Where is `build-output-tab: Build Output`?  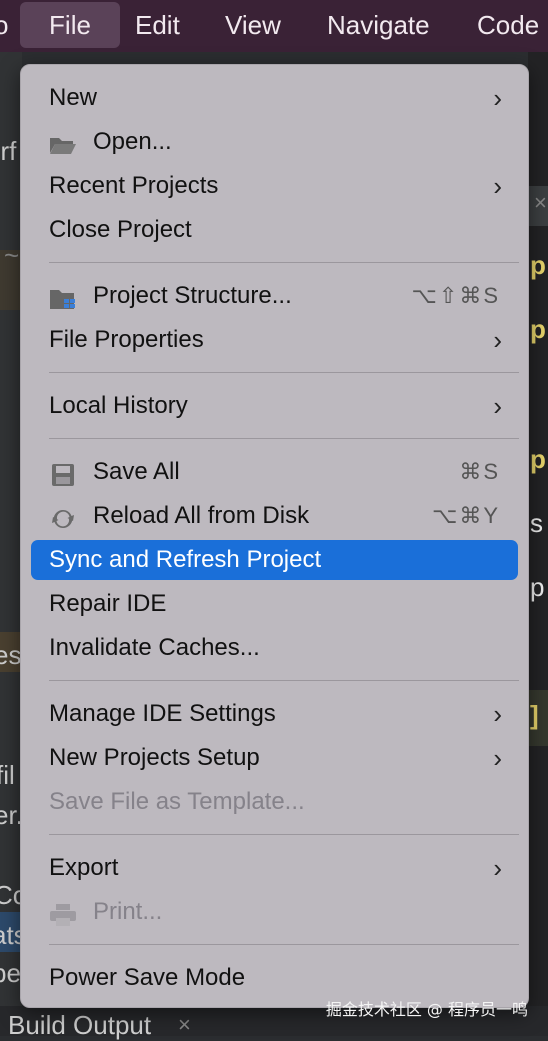 build-output-tab: Build Output is located at coordinates (79, 1025).